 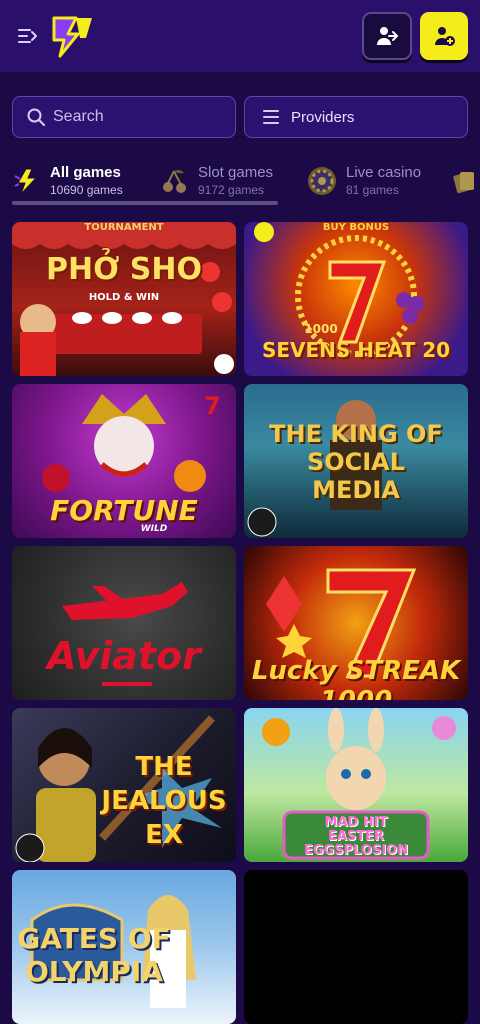 What do you see at coordinates (124, 227) in the screenshot?
I see `game-subtitle: TOURNAMENT` at bounding box center [124, 227].